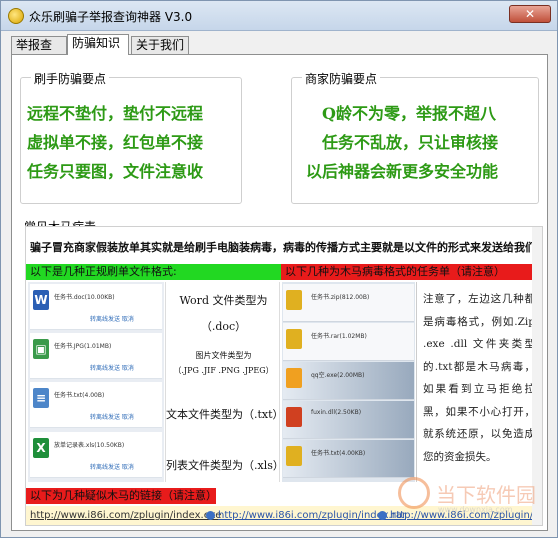  Describe the element at coordinates (414, 493) in the screenshot. I see `watermark-logo-icon` at that location.